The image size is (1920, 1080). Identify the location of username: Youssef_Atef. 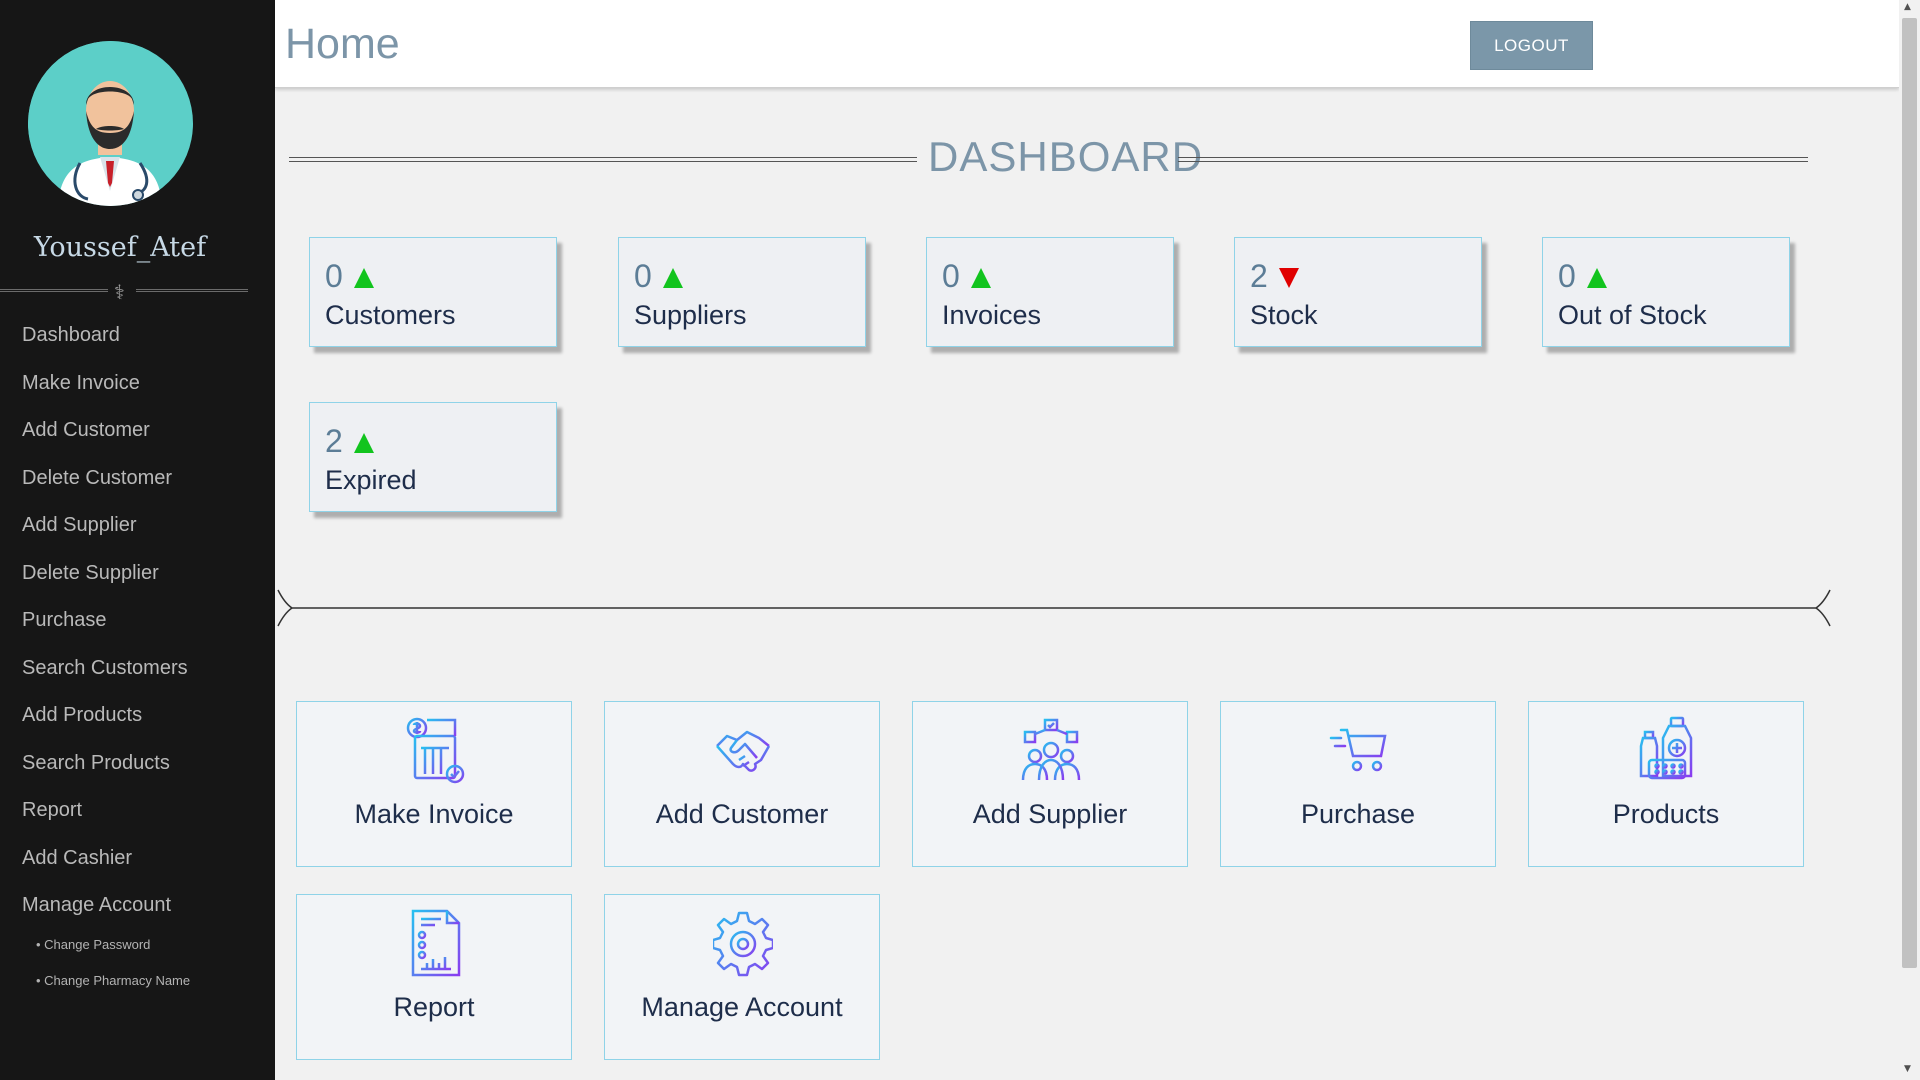
(120, 247).